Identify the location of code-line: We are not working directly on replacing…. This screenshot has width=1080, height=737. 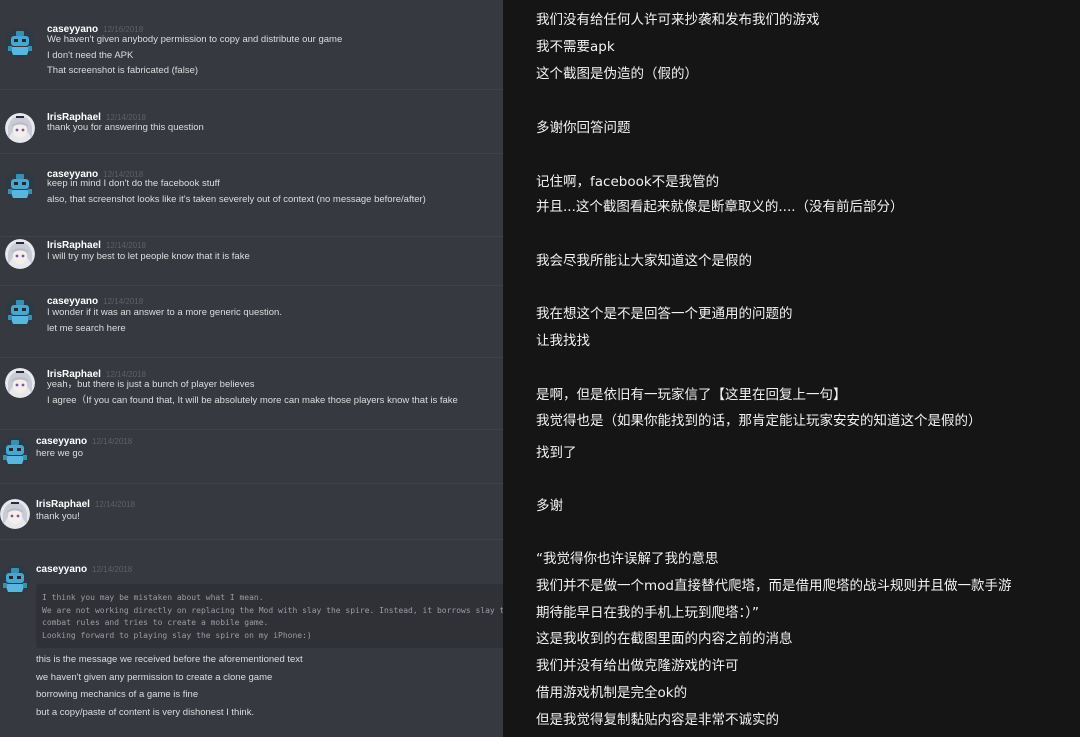
(272, 610).